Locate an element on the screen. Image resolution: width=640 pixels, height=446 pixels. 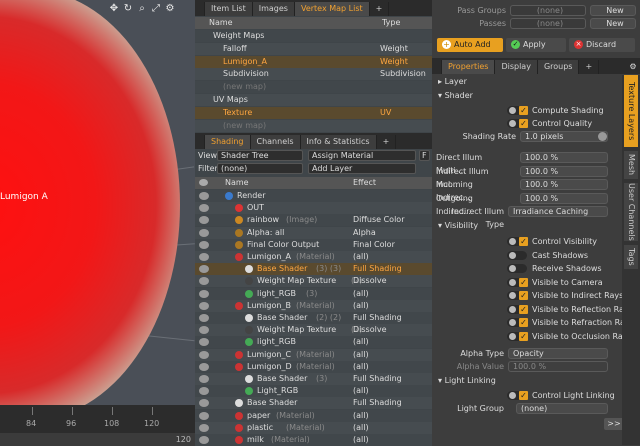
tab-properties: Properties is located at coordinates (469, 67).